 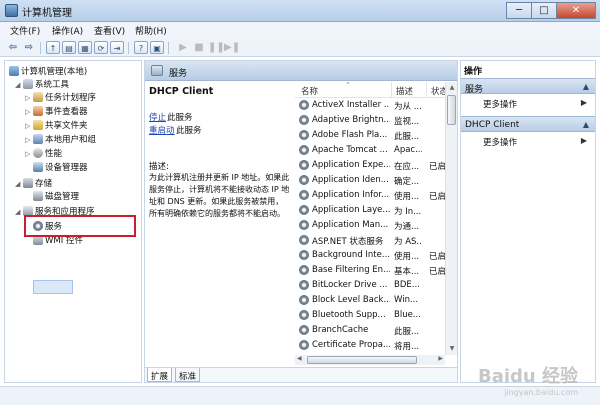 What do you see at coordinates (370, 165) in the screenshot?
I see `table-row: Application Expe... 在应... 已启` at bounding box center [370, 165].